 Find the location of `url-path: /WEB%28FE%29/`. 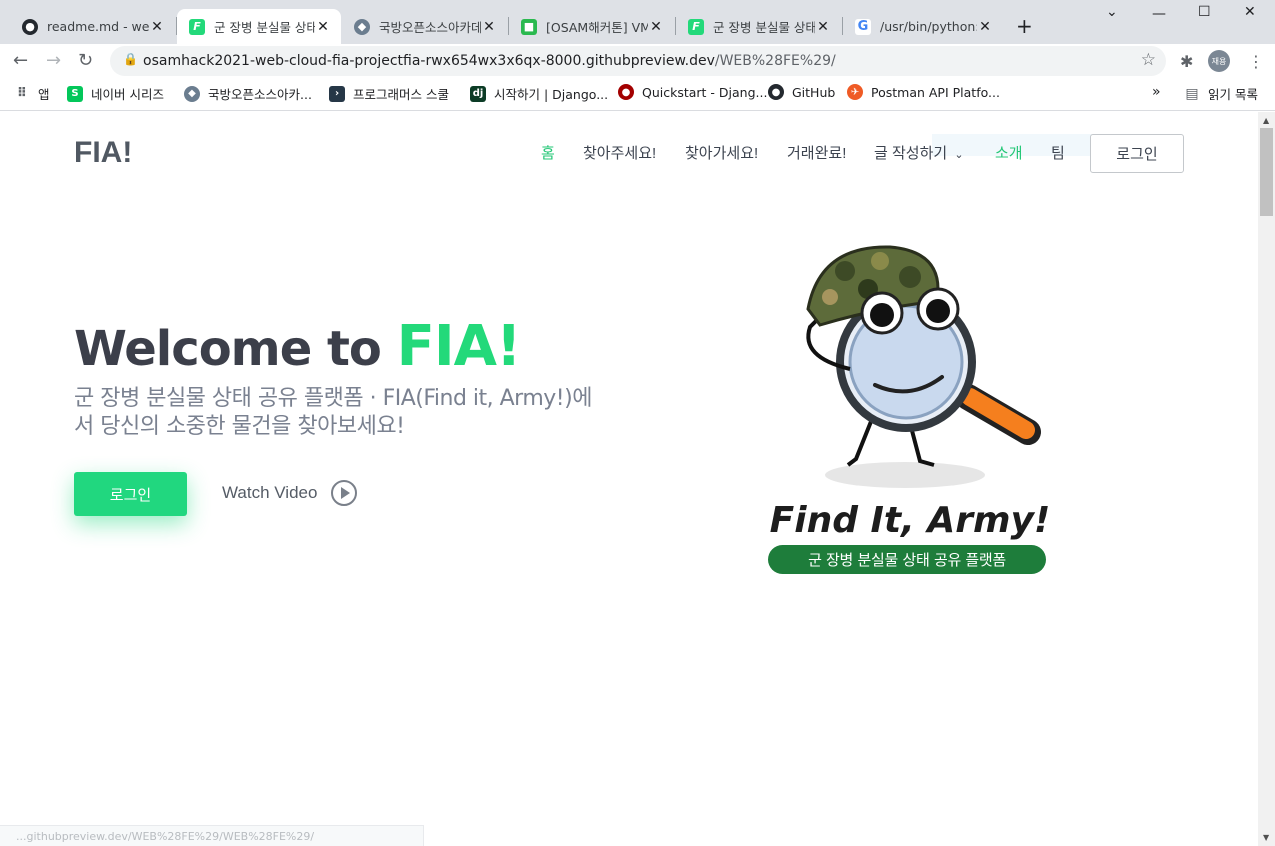

url-path: /WEB%28FE%29/ is located at coordinates (775, 61).